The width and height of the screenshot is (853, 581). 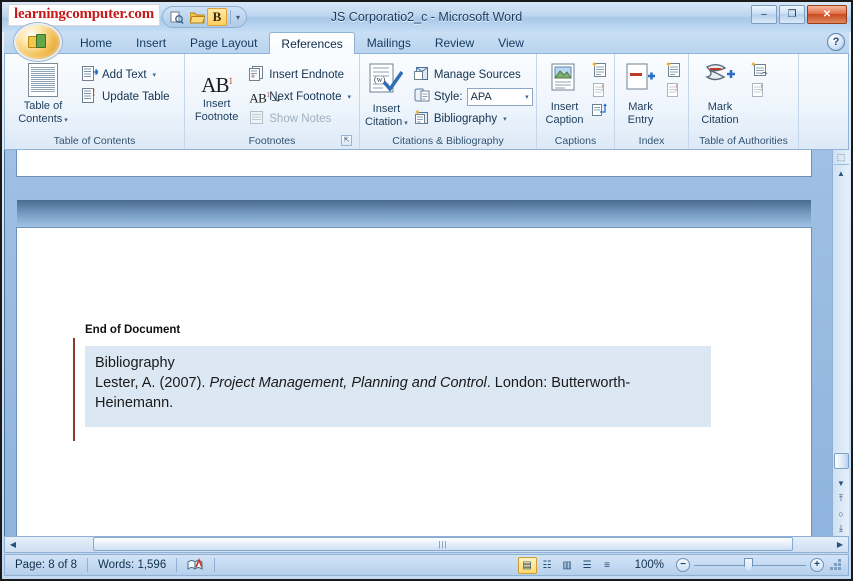 I want to click on print-layout-view-button: ▤, so click(x=527, y=565).